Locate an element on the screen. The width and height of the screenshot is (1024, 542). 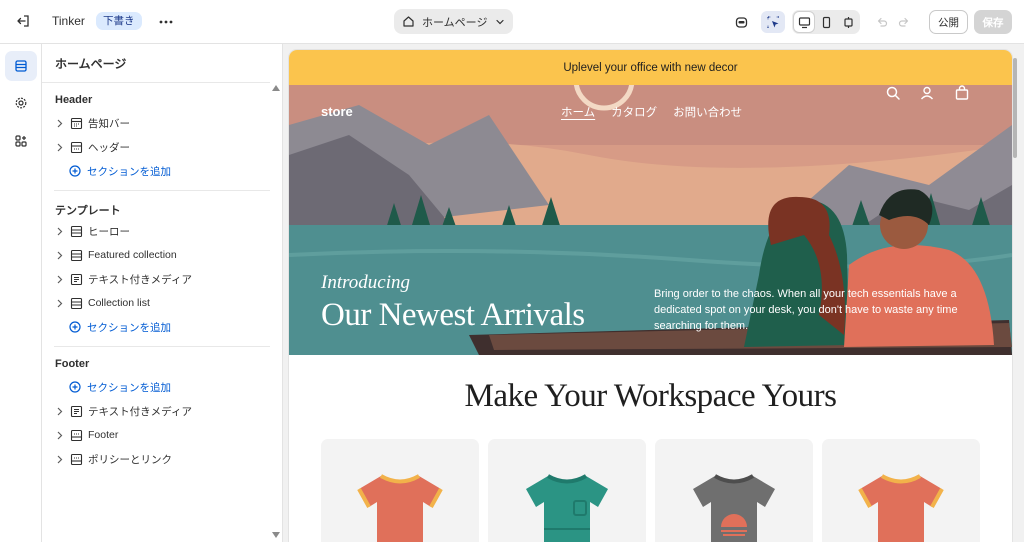
page-selector: ホームページ is located at coordinates (453, 21).